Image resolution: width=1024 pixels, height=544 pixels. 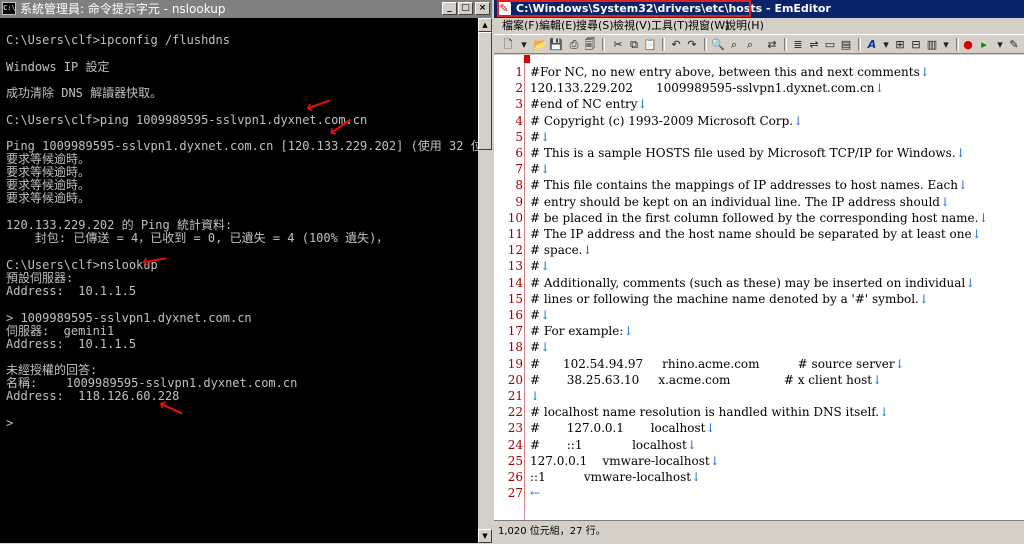 I want to click on document-icon: ▤, so click(x=846, y=44).